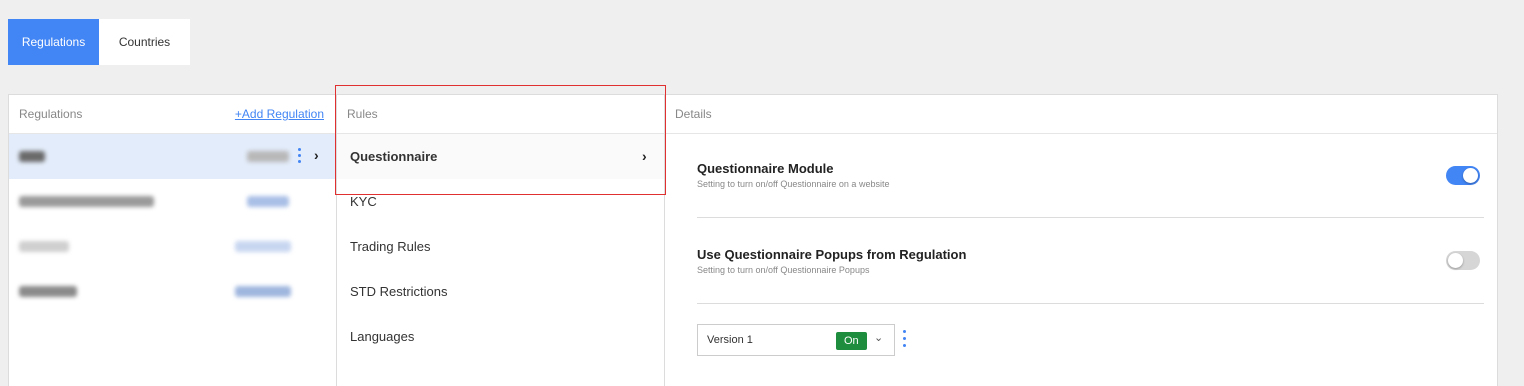  I want to click on rule-item-std-restrictions: STD Restrictions, so click(500, 291).